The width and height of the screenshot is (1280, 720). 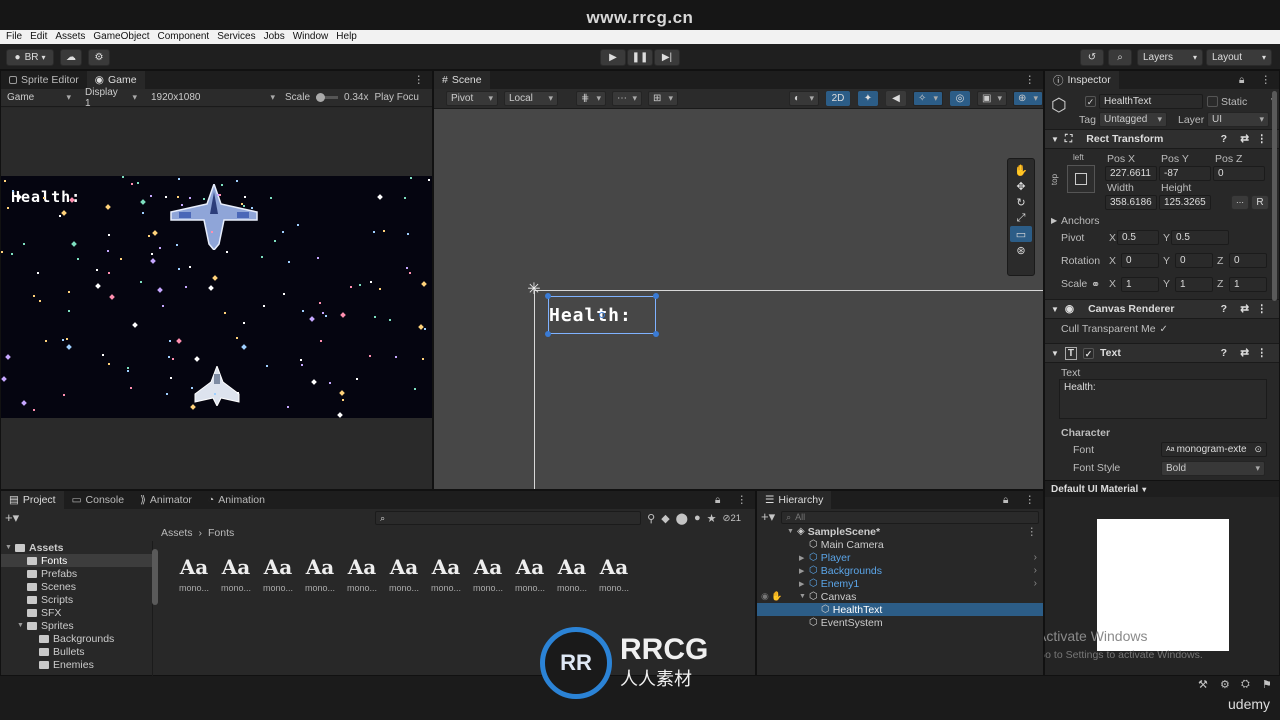 I want to click on canvas-renderer-header: ▼ ◉ Canvas Renderer ? ⇄ ⋮, so click(x=1162, y=309).